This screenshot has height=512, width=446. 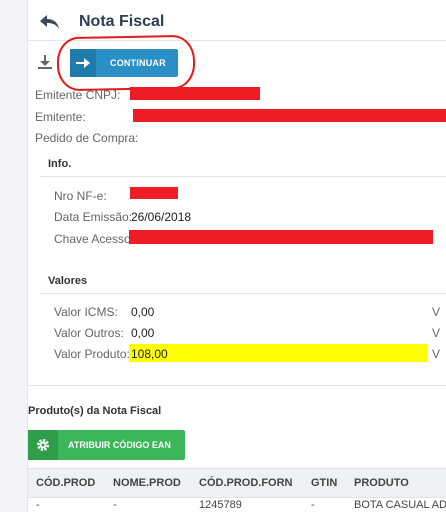 I want to click on valor-produto-value: 108,00, so click(x=149, y=354).